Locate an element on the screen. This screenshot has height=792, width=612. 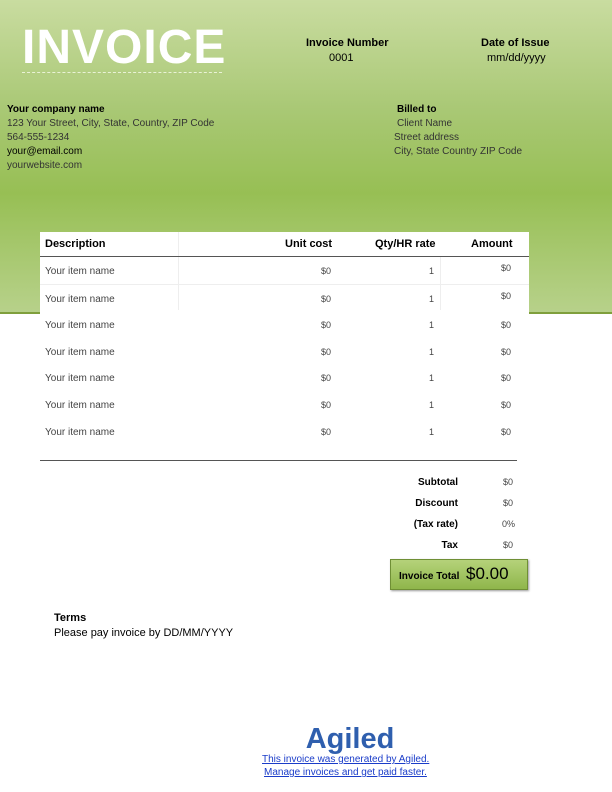
invoice-total-box: Invoice Total $0.00 is located at coordinates (459, 574).